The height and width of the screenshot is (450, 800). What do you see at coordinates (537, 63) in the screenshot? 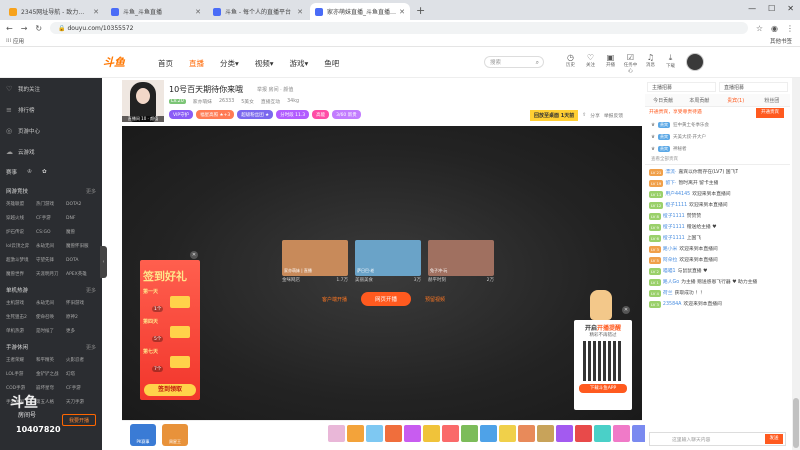
I see `search-icon: ⌕` at bounding box center [537, 63].